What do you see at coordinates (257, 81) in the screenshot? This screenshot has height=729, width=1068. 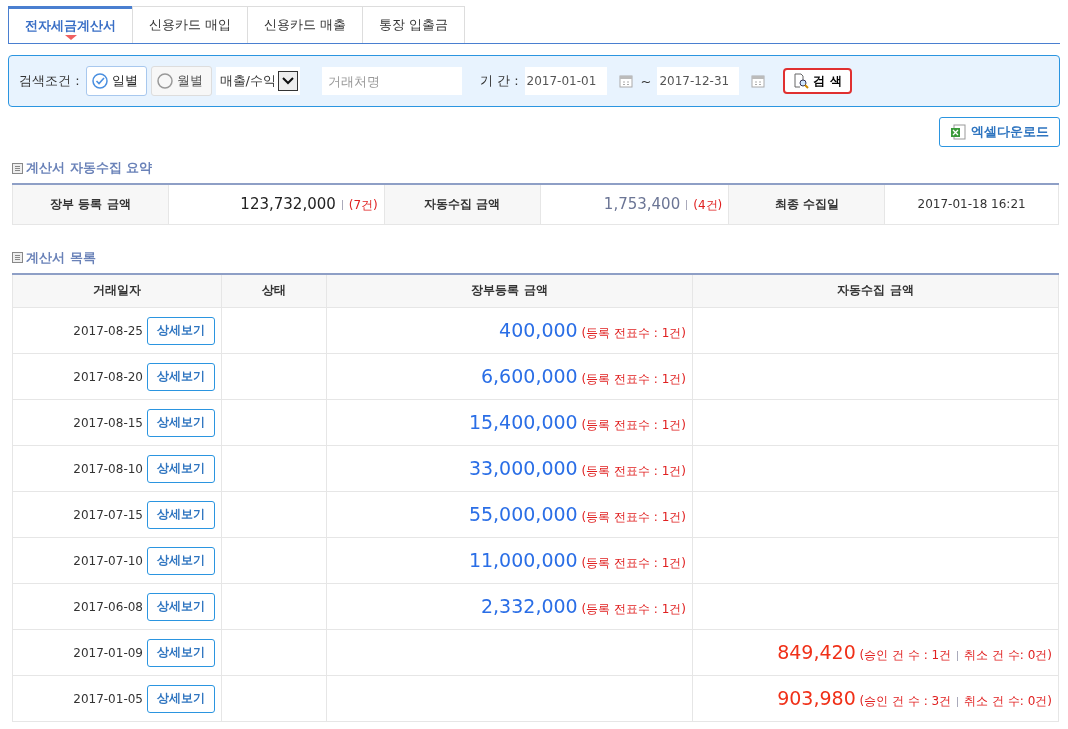 I see `type-select: 매출/수익` at bounding box center [257, 81].